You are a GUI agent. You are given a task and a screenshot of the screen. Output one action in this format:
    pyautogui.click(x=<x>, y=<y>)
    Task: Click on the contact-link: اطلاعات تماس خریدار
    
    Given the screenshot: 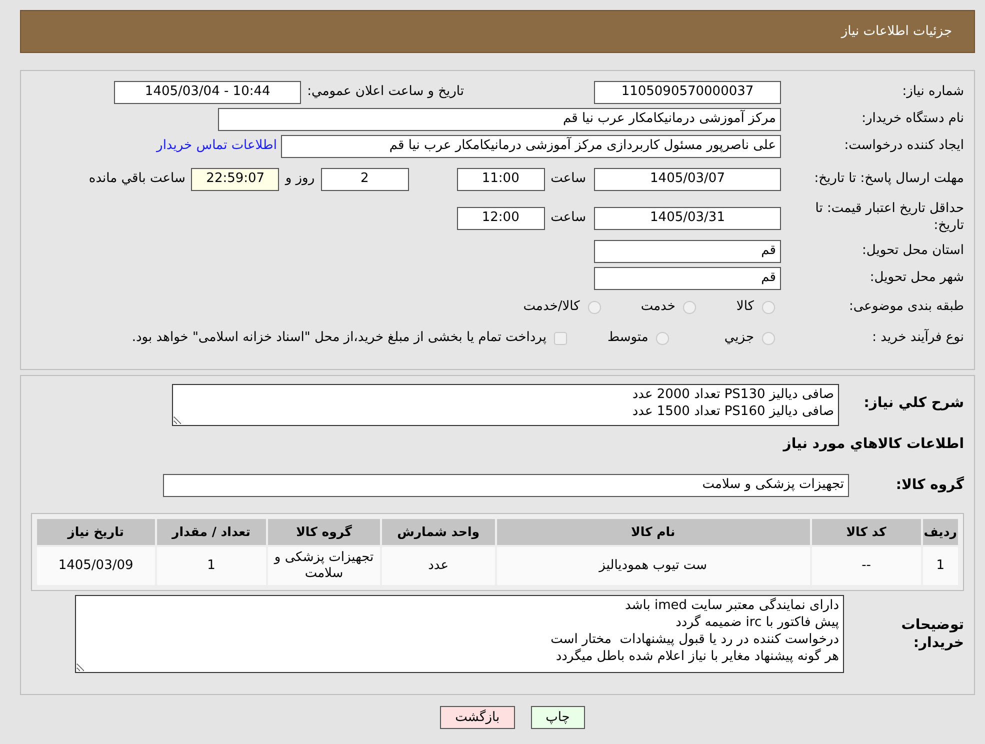 What is the action you would take?
    pyautogui.click(x=216, y=146)
    